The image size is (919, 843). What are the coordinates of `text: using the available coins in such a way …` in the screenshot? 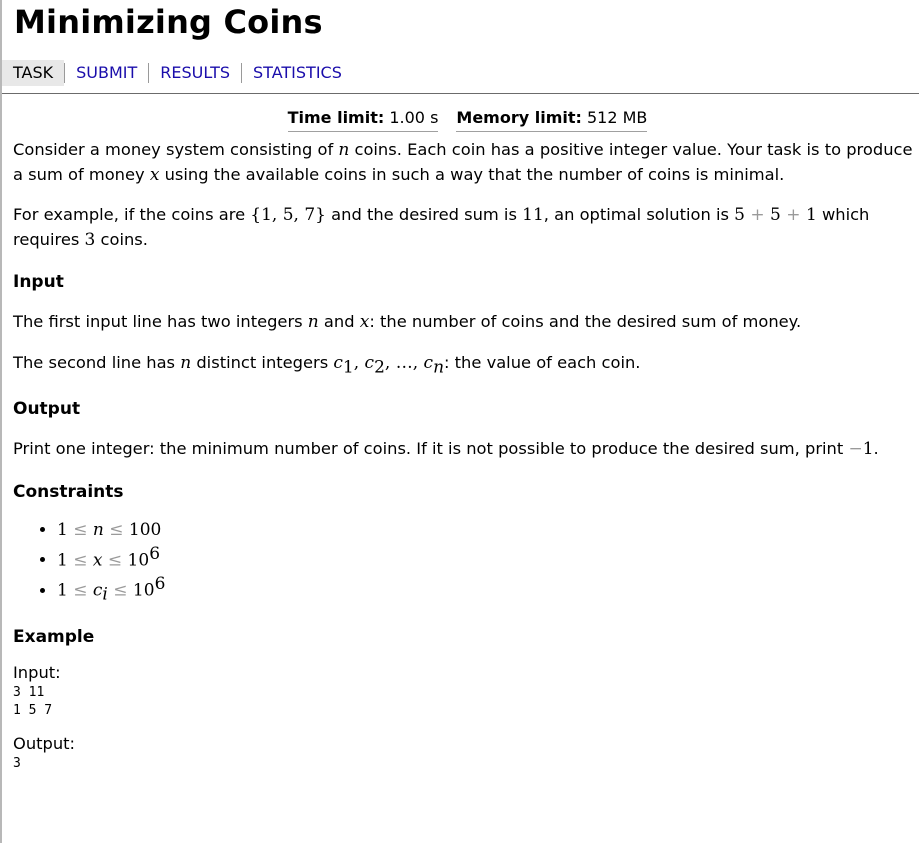 It's located at (472, 174).